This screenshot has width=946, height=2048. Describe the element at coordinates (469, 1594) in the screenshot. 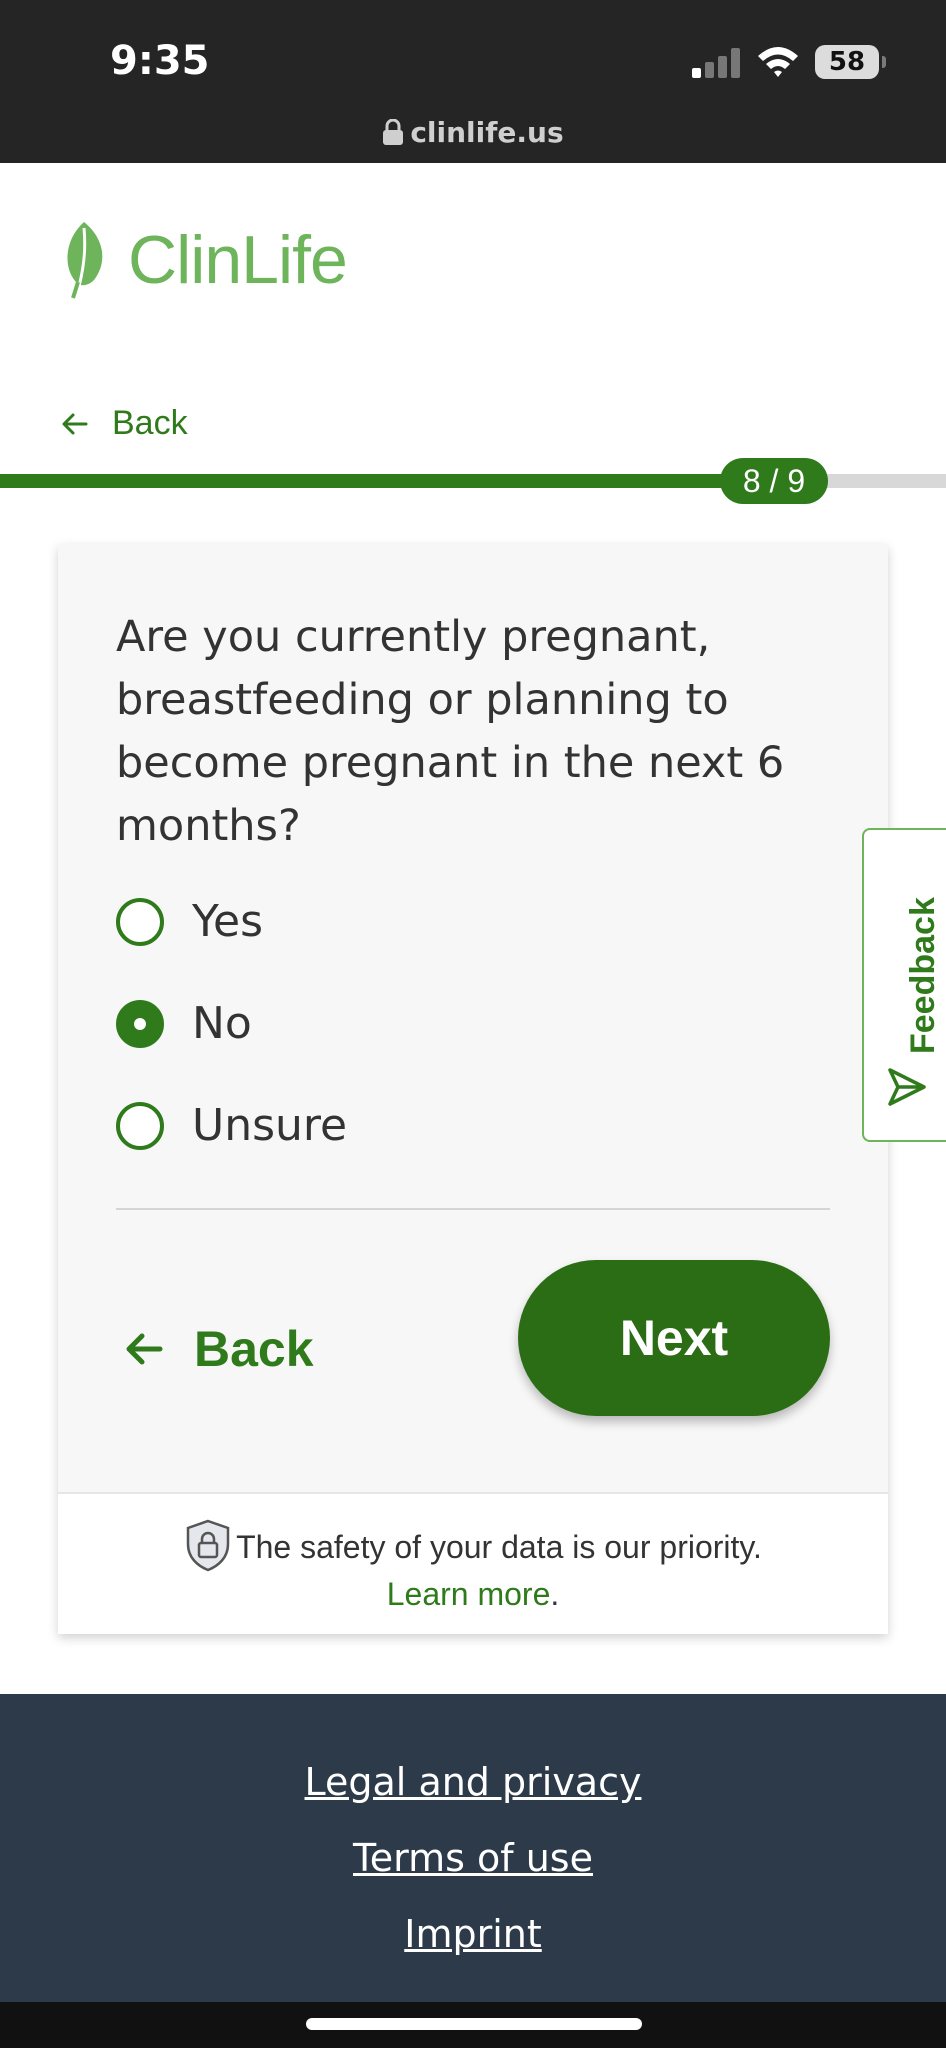

I see `learn-more-link: Learn more` at that location.